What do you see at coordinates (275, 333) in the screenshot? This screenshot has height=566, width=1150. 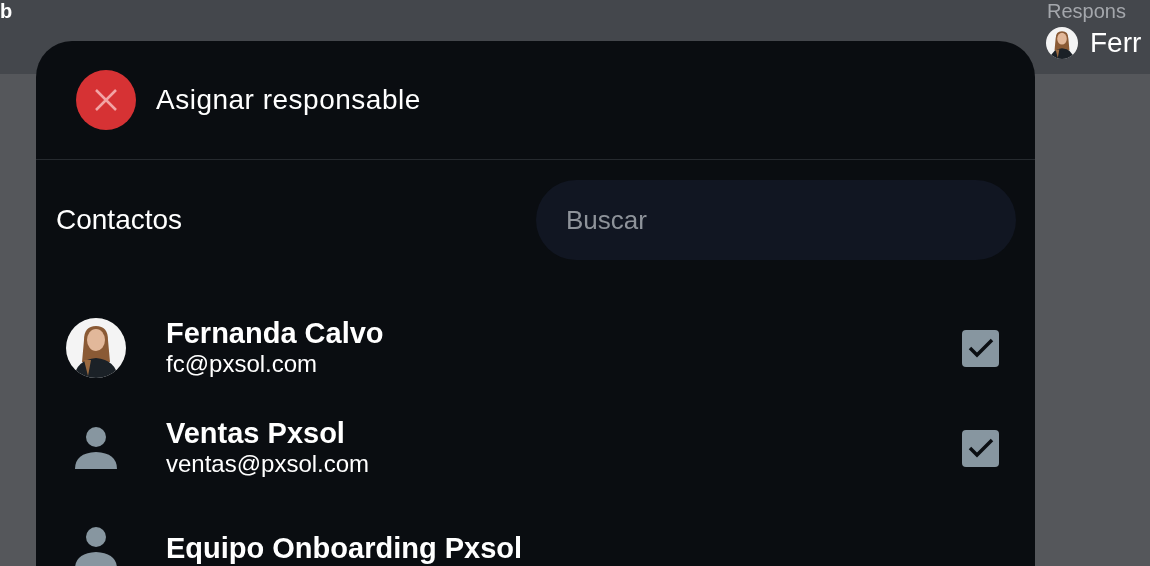 I see `contact-name: Fernanda Calvo` at bounding box center [275, 333].